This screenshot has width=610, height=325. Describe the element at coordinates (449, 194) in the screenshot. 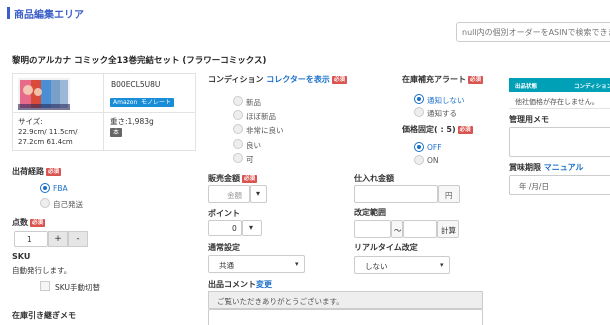

I see `yen-unit: 円` at that location.